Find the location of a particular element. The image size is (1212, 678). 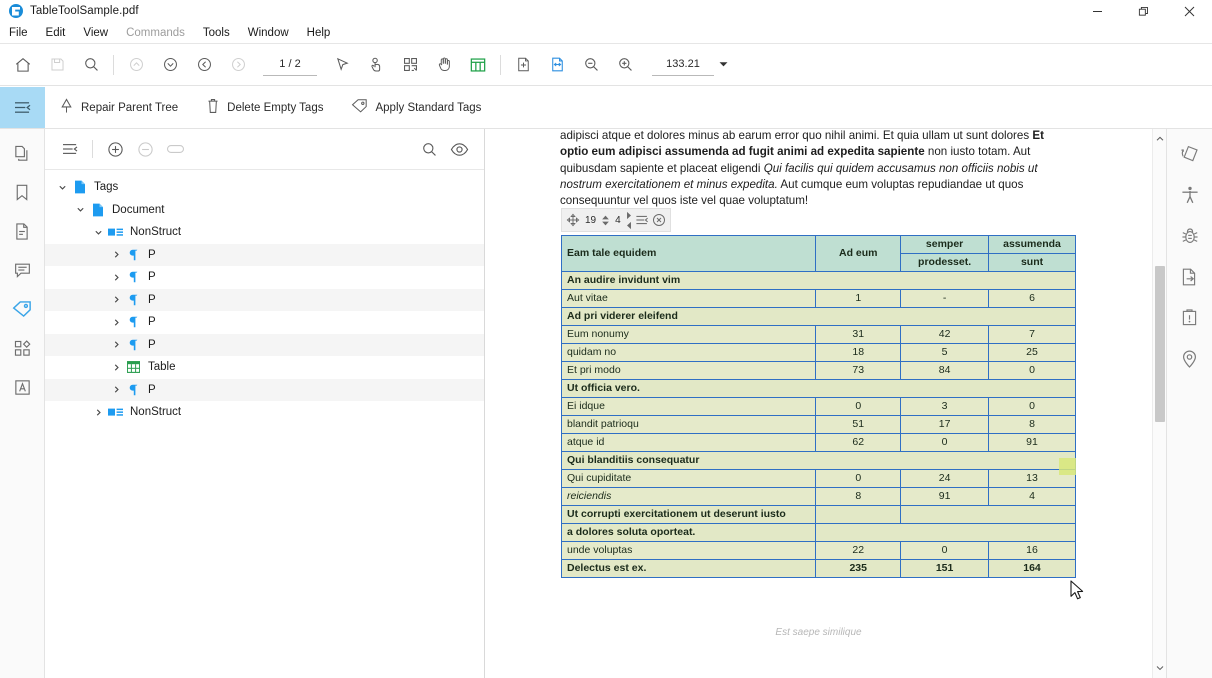

menu-view: View is located at coordinates (95, 33).